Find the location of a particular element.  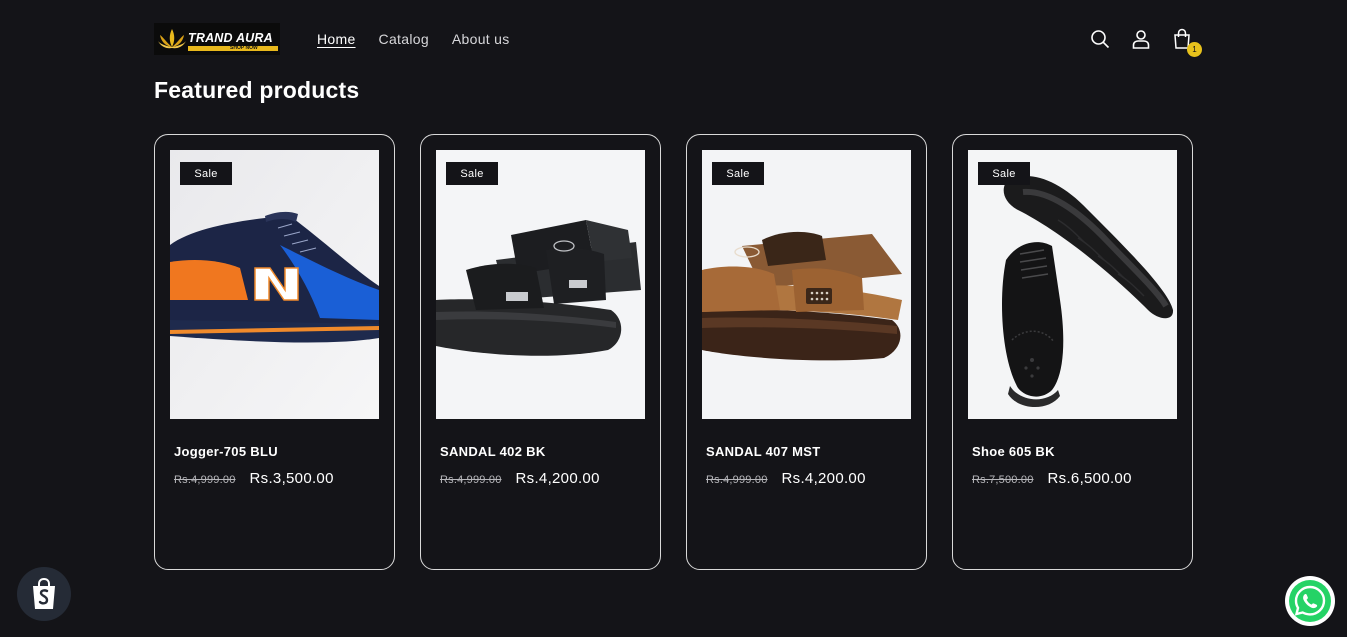

shopify-chat-button is located at coordinates (44, 594).